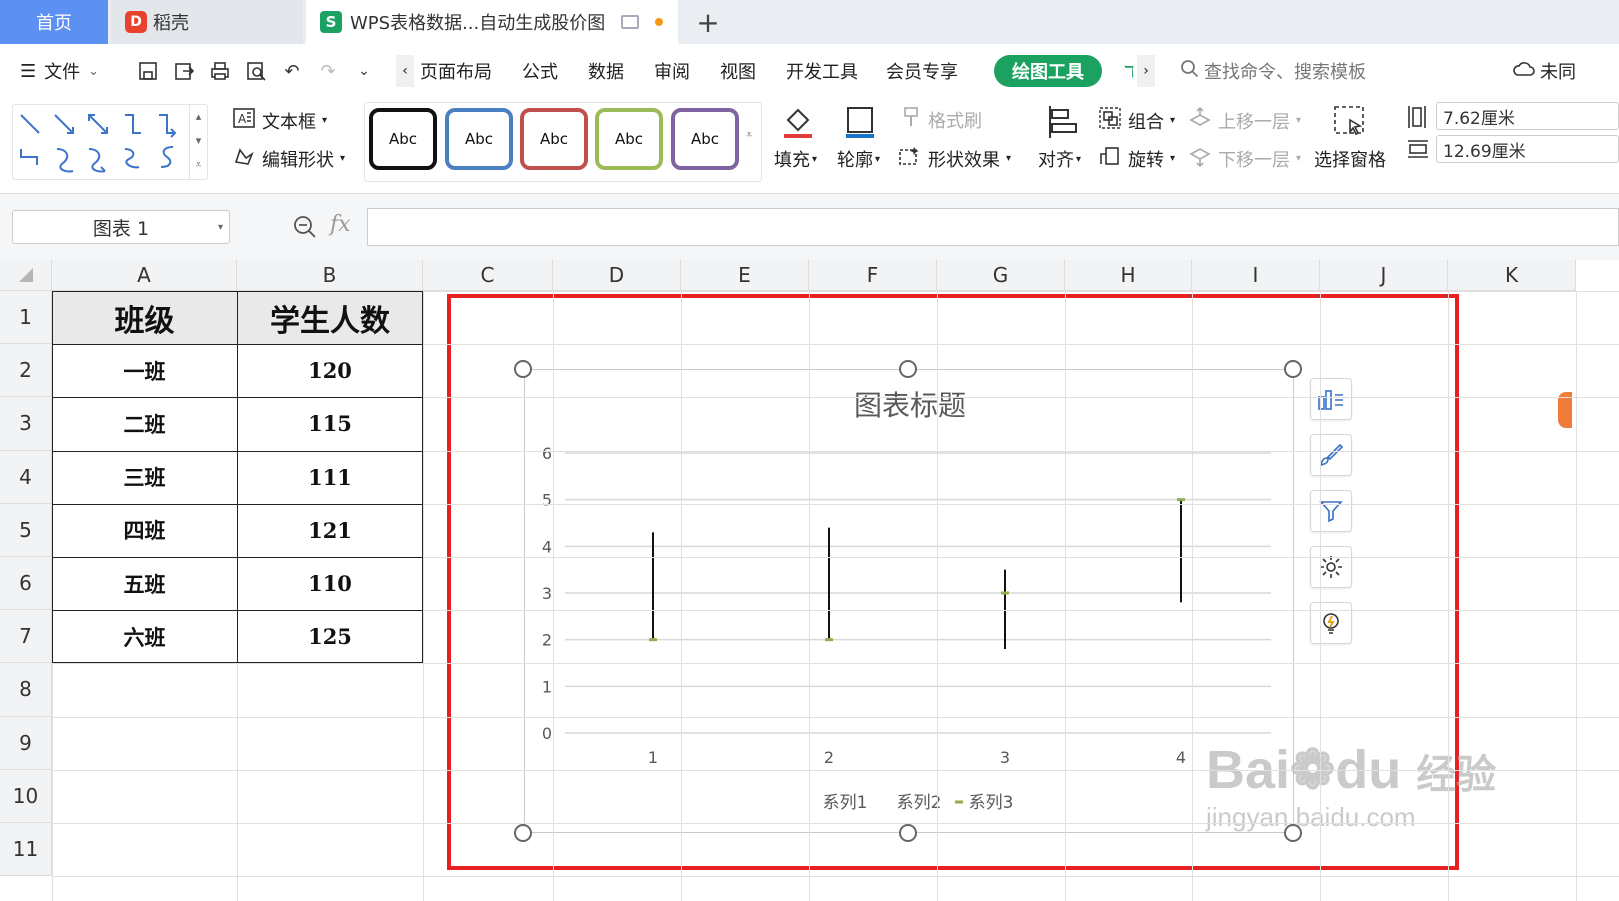 Image resolution: width=1619 pixels, height=901 pixels. I want to click on print-preview-icon, so click(256, 71).